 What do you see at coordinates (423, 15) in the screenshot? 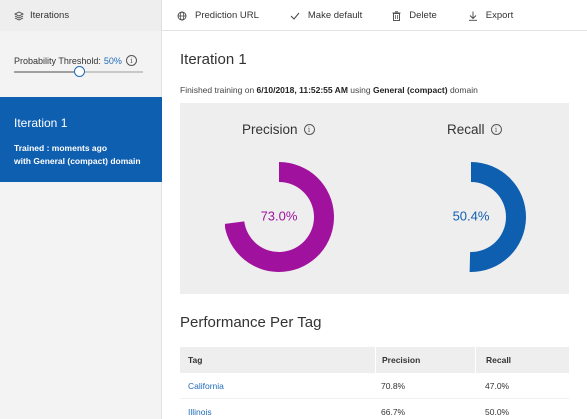
I see `delete-label: Delete` at bounding box center [423, 15].